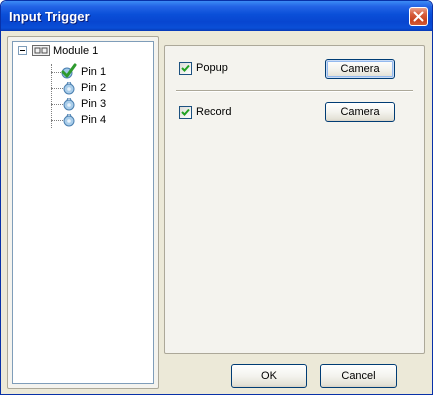 Image resolution: width=433 pixels, height=395 pixels. Describe the element at coordinates (76, 51) in the screenshot. I see `tree-item-label: Module 1` at that location.